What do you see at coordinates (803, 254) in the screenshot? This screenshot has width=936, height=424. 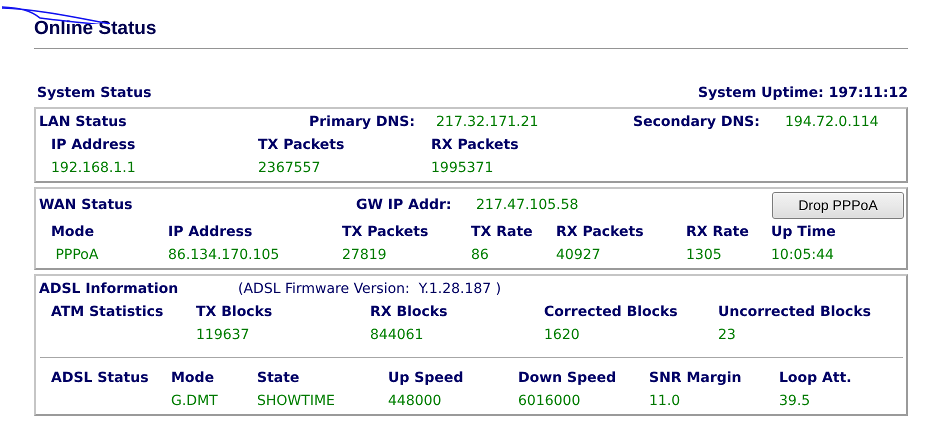 I see `table-cell-text: 10:05:44` at bounding box center [803, 254].